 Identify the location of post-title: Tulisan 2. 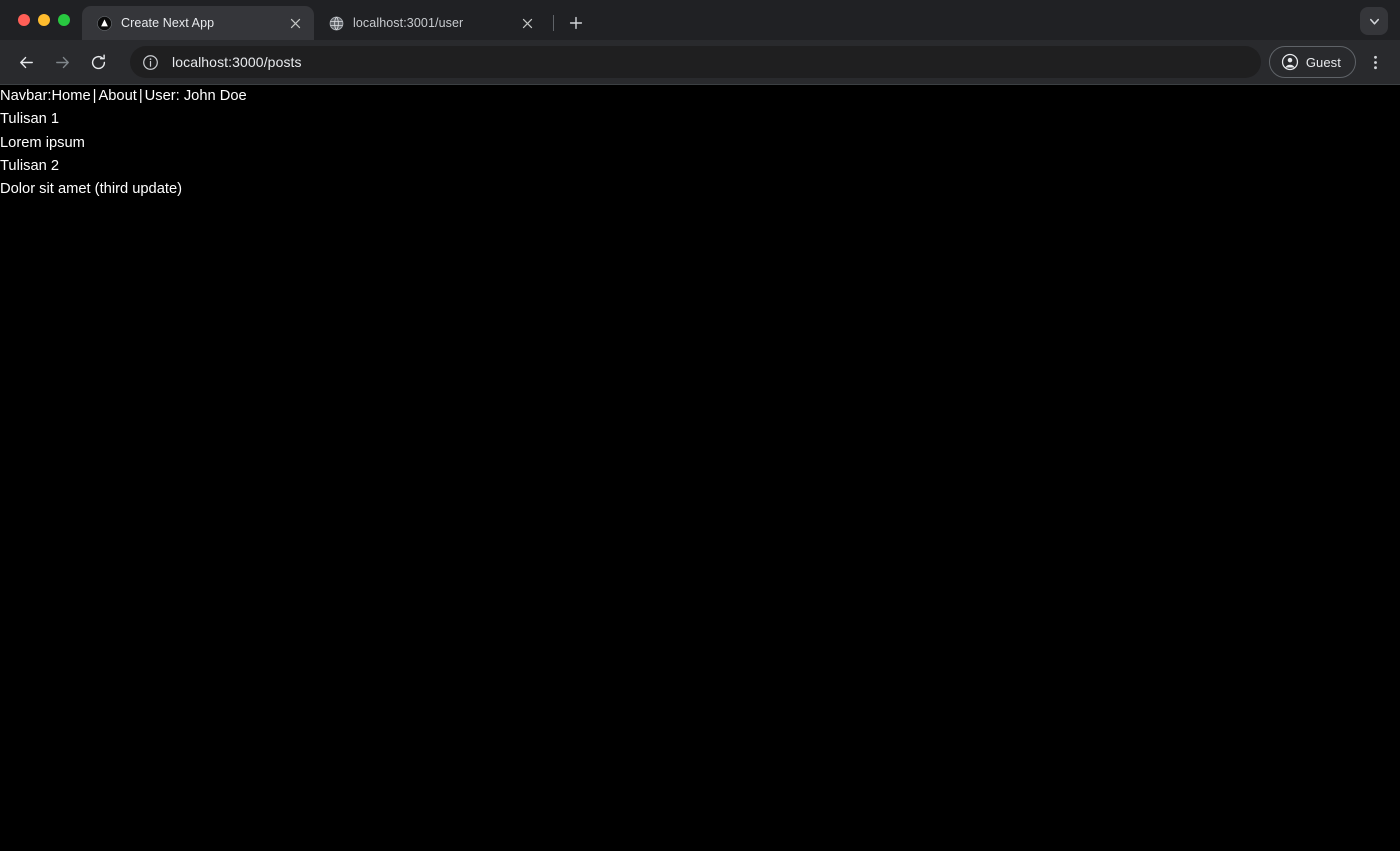
(30, 165).